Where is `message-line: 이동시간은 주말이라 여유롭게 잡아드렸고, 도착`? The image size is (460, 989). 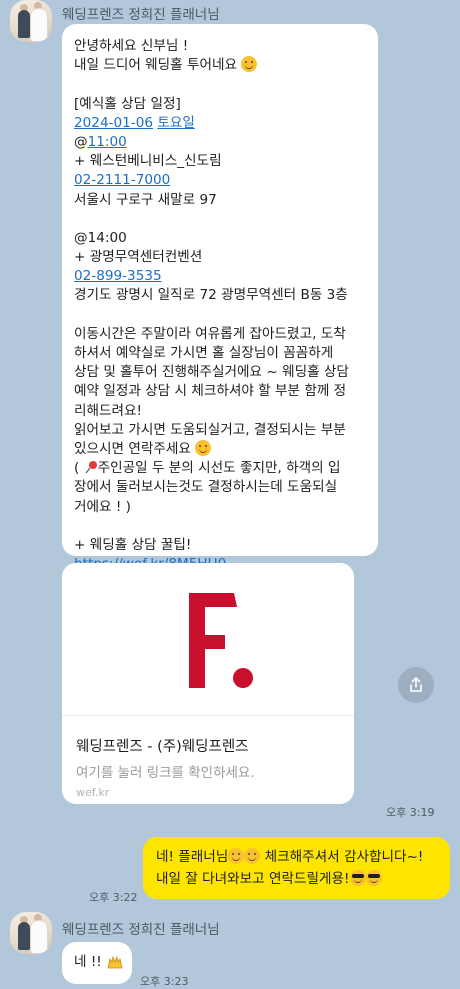
message-line: 이동시간은 주말이라 여유롭게 잡아드렸고, 도착 is located at coordinates (210, 333).